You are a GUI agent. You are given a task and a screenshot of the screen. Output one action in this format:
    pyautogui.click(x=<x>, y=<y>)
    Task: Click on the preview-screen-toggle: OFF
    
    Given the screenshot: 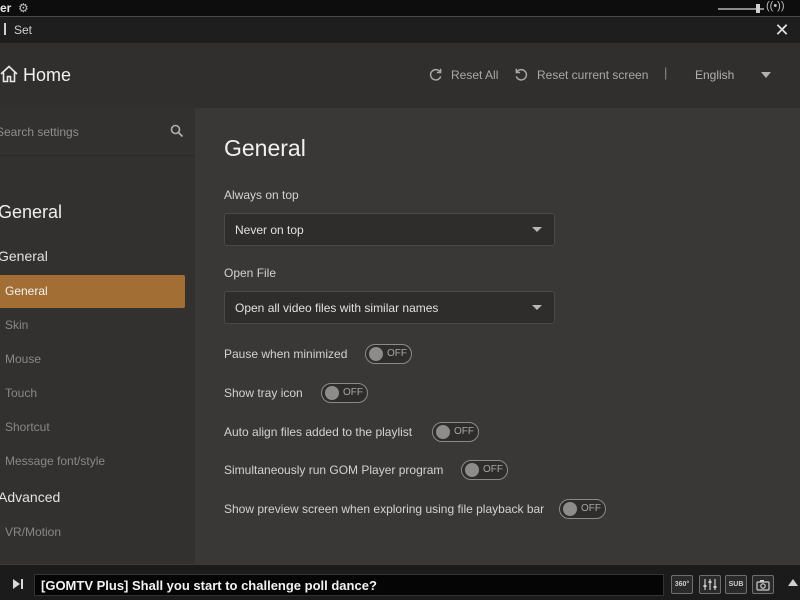 What is the action you would take?
    pyautogui.click(x=582, y=509)
    